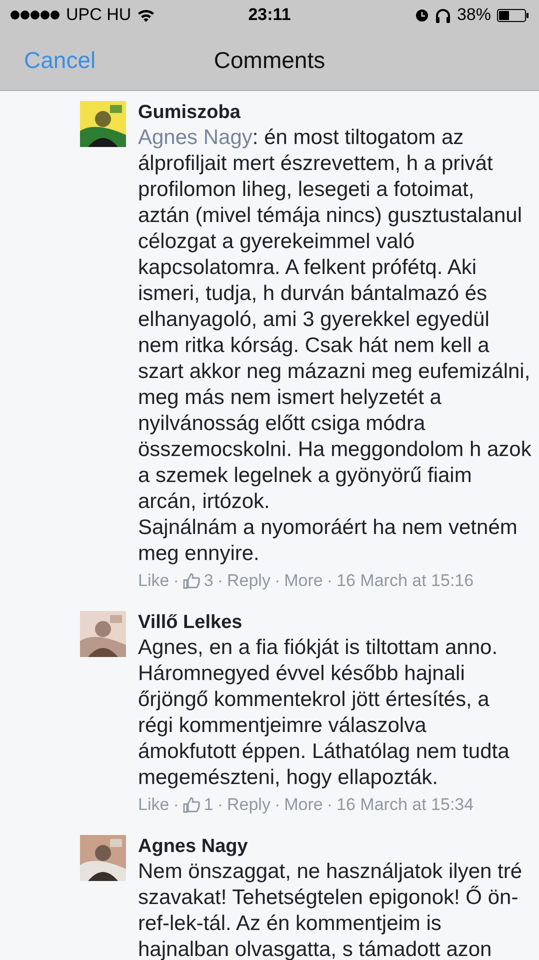  I want to click on author-name: Agnes Nagy, so click(193, 847).